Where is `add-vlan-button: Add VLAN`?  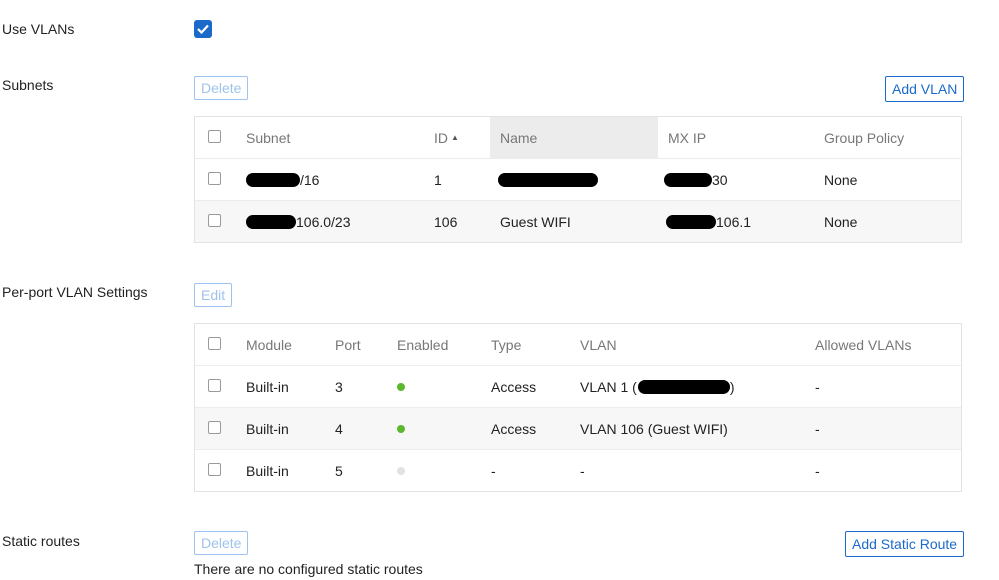 add-vlan-button: Add VLAN is located at coordinates (925, 89).